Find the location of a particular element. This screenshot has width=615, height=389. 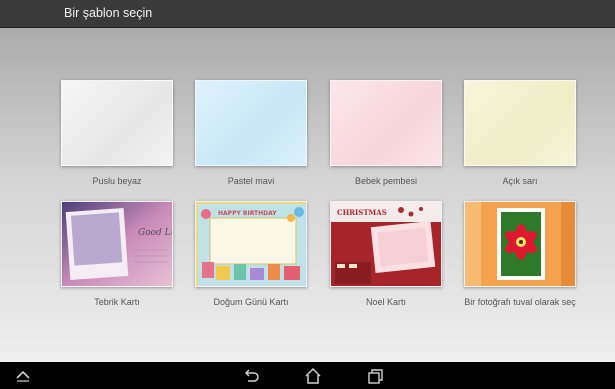

greeting-card-text: Good Luck is located at coordinates (155, 233).